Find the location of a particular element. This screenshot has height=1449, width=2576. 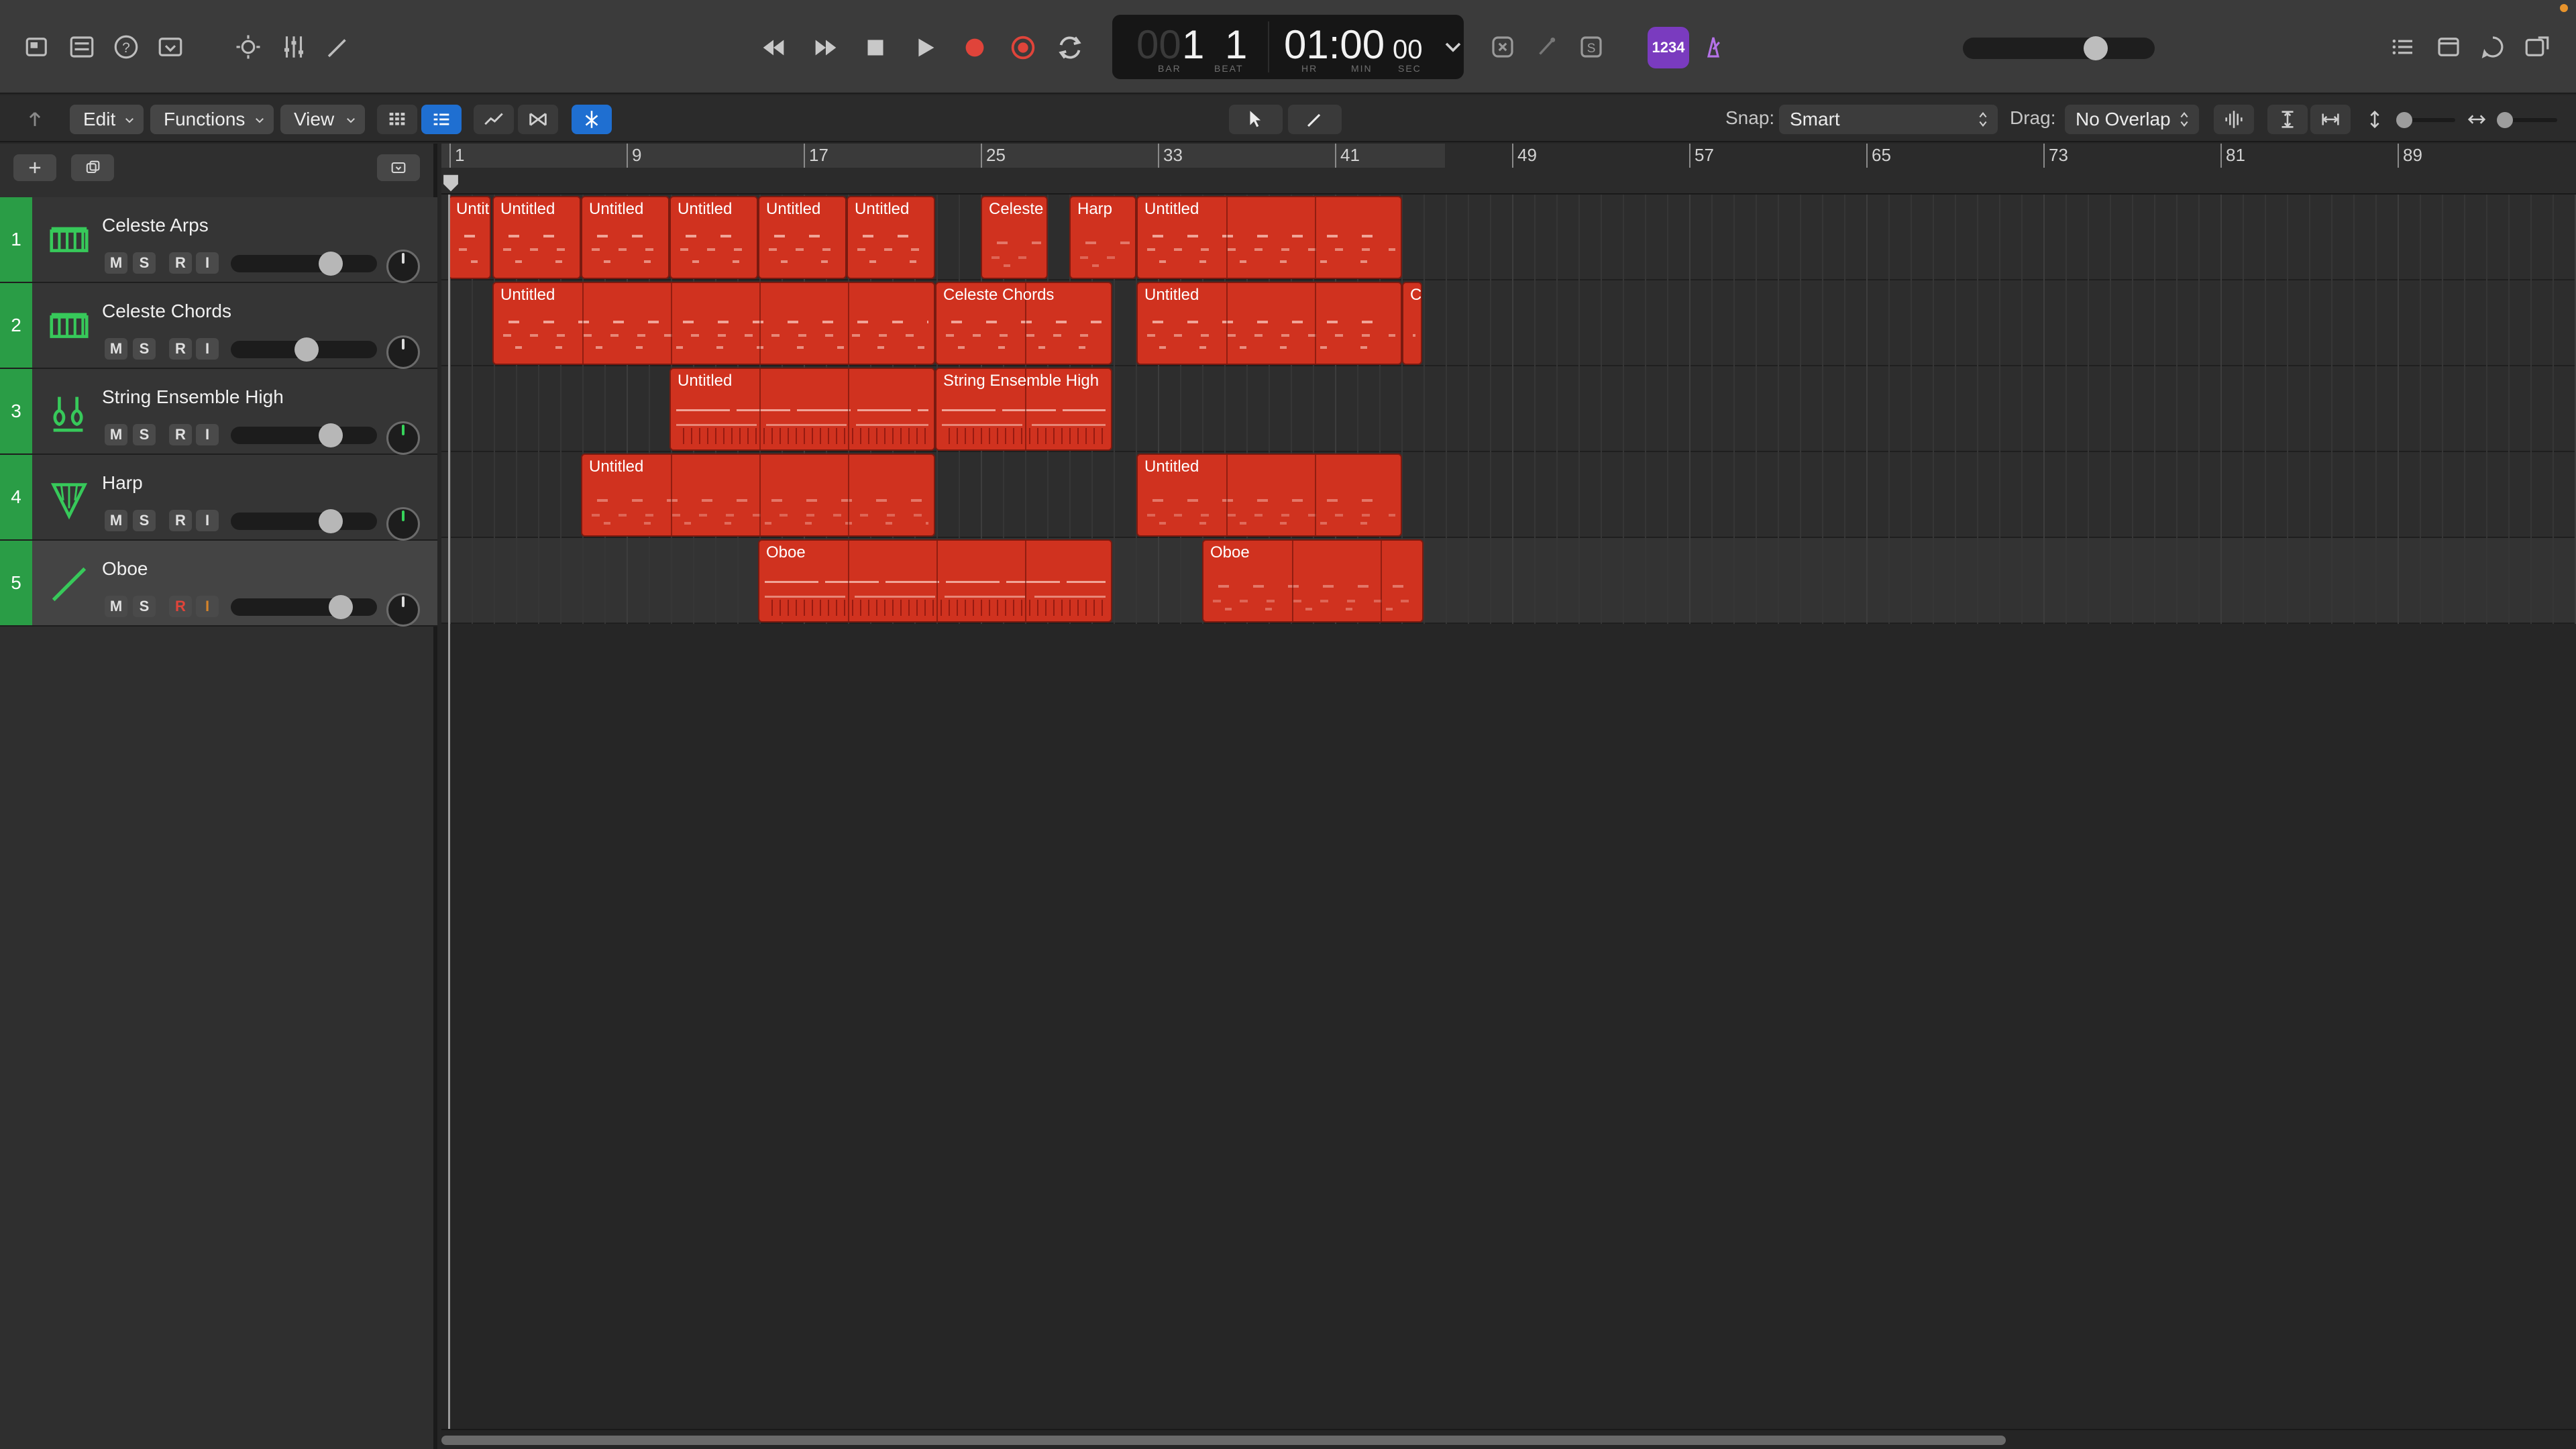

horizontal-fit-icon is located at coordinates (2330, 119).